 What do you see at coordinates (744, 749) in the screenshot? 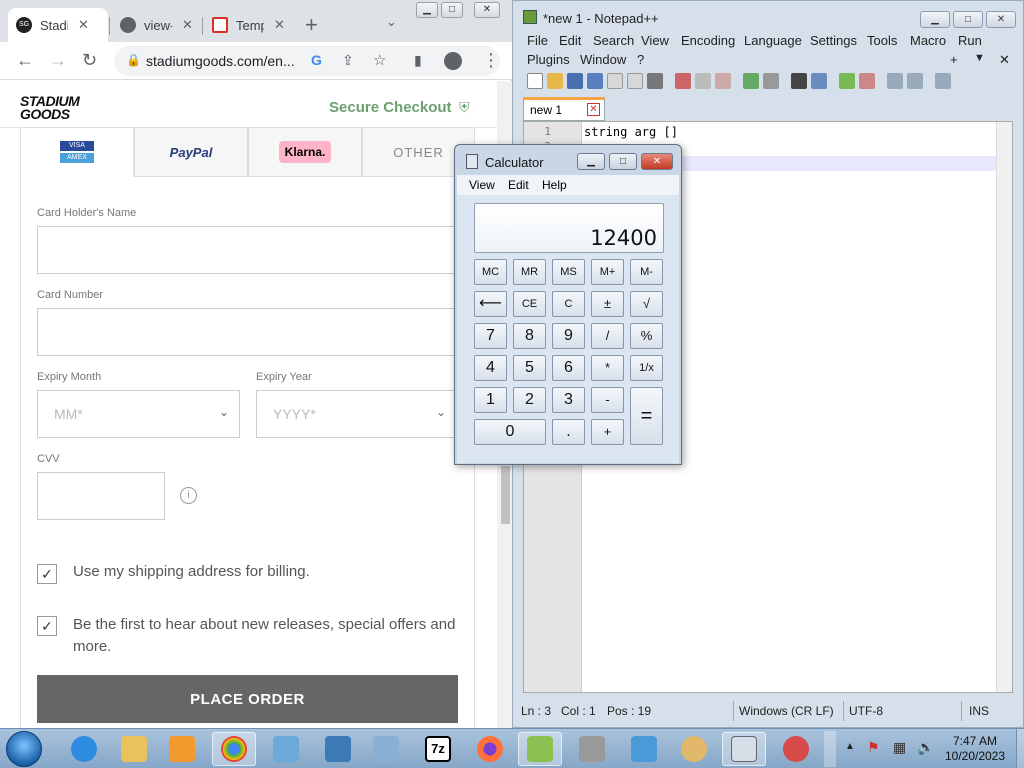
I see `taskbar-item-calculator` at bounding box center [744, 749].